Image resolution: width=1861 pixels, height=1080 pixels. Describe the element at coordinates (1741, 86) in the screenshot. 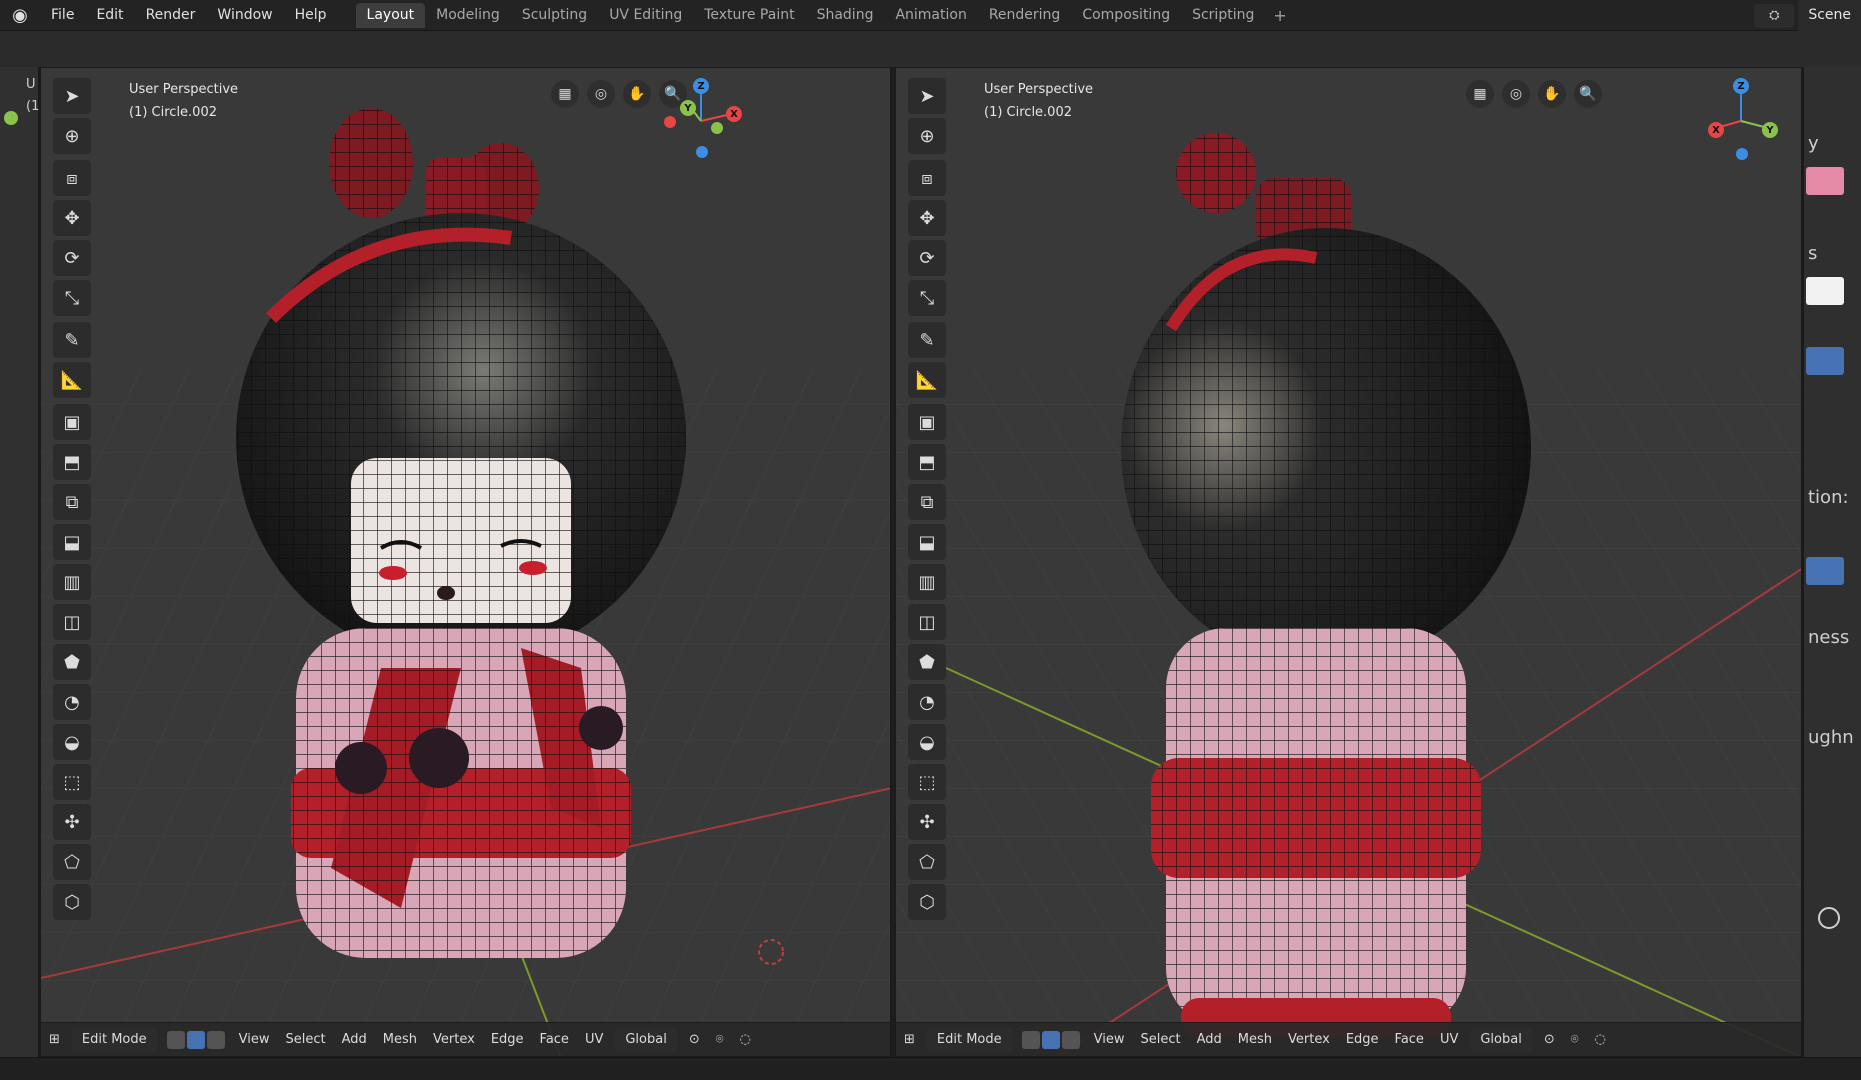

I see `gizmo-z-axis: Z` at that location.